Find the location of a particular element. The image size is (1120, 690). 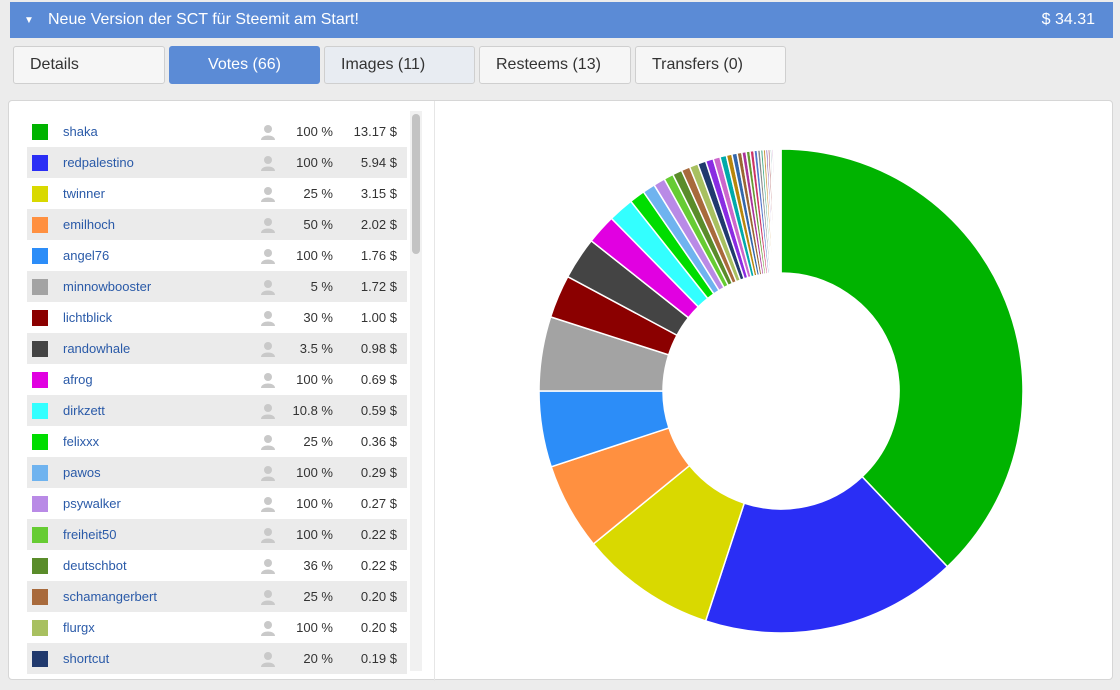

vote-row: angel76 100 % 1.76 $ is located at coordinates (217, 255).